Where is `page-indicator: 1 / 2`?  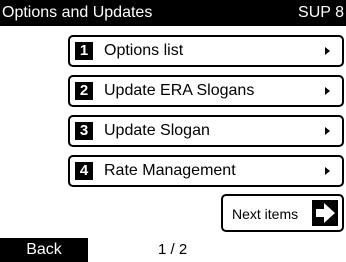
page-indicator: 1 / 2 is located at coordinates (173, 249).